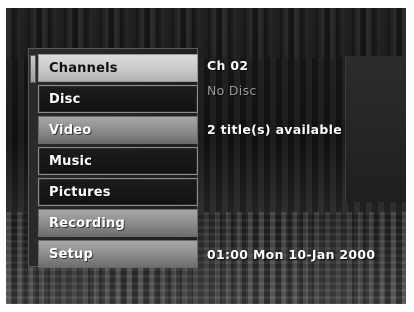  Describe the element at coordinates (87, 223) in the screenshot. I see `menu-item-label: Recording` at that location.